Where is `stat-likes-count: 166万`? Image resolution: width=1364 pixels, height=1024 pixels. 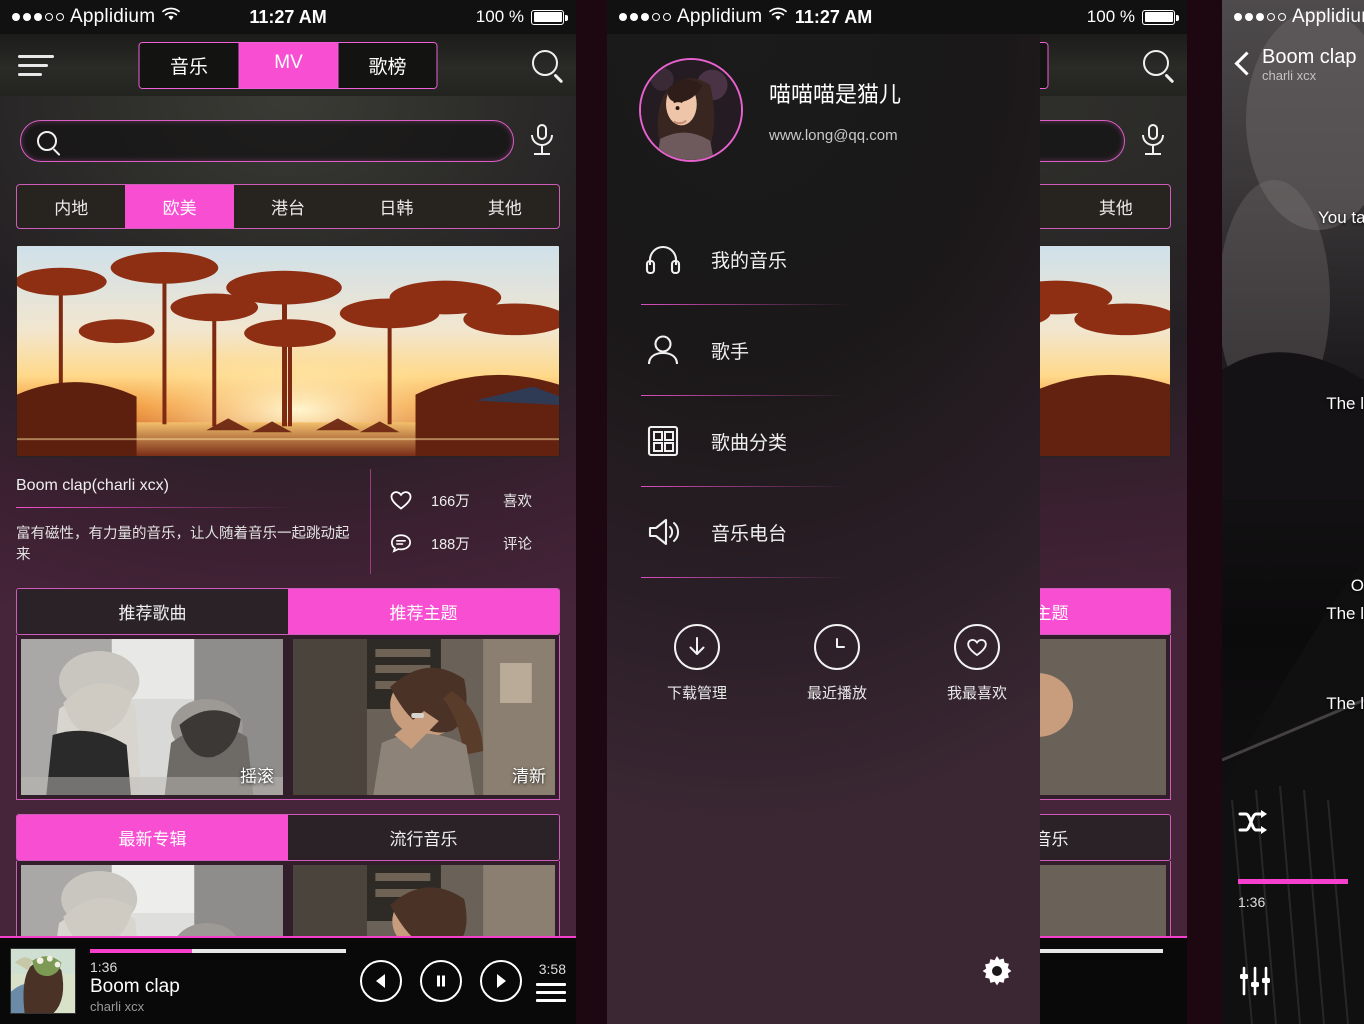 stat-likes-count: 166万 is located at coordinates (450, 501).